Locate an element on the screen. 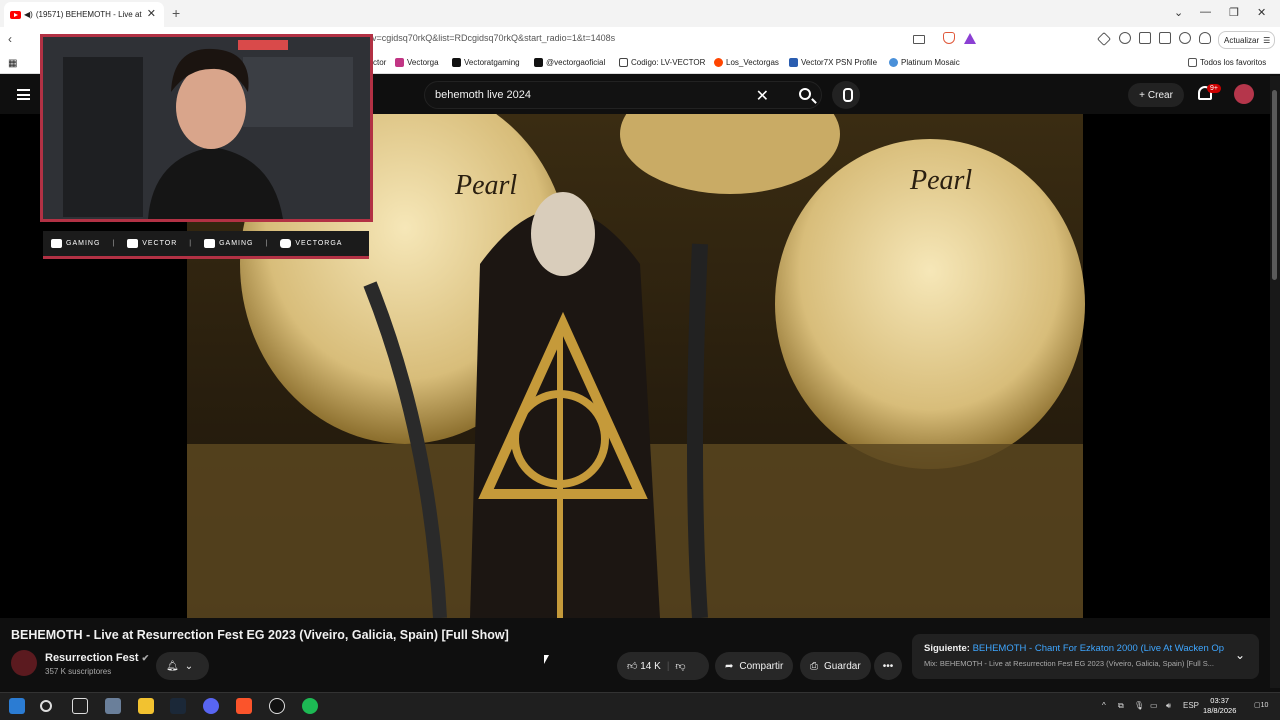 The width and height of the screenshot is (1280, 720). update-button: Actualizar ☰ is located at coordinates (1246, 40).